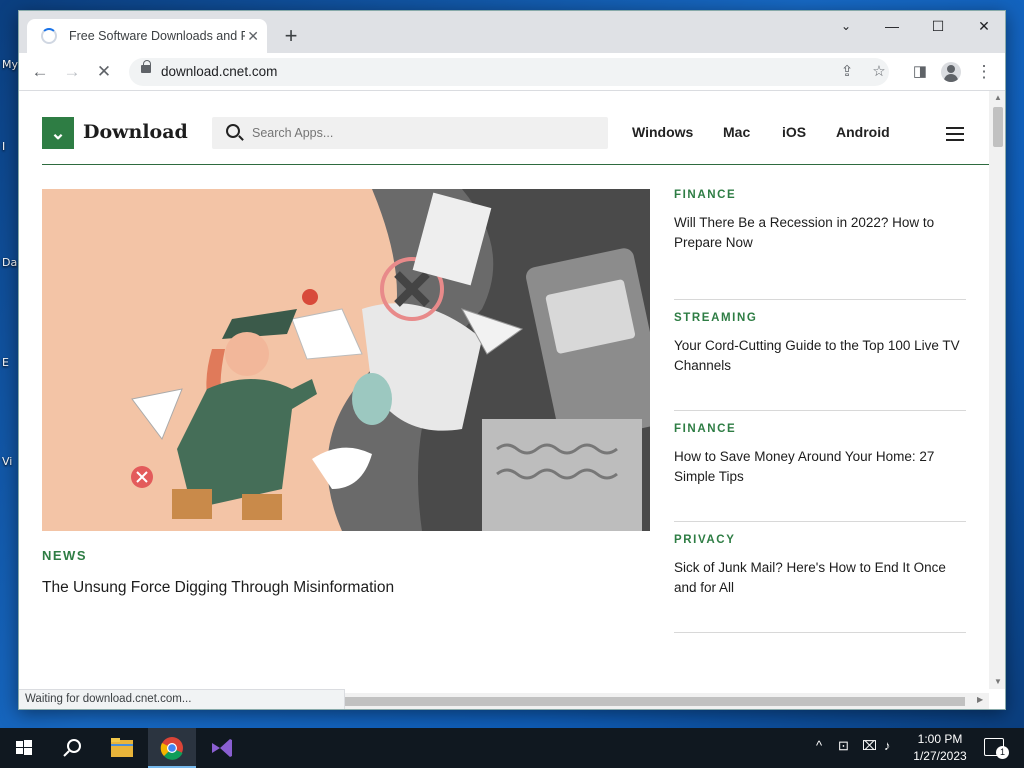 The width and height of the screenshot is (1024, 768). What do you see at coordinates (662, 132) in the screenshot?
I see `nav-windows: Windows` at bounding box center [662, 132].